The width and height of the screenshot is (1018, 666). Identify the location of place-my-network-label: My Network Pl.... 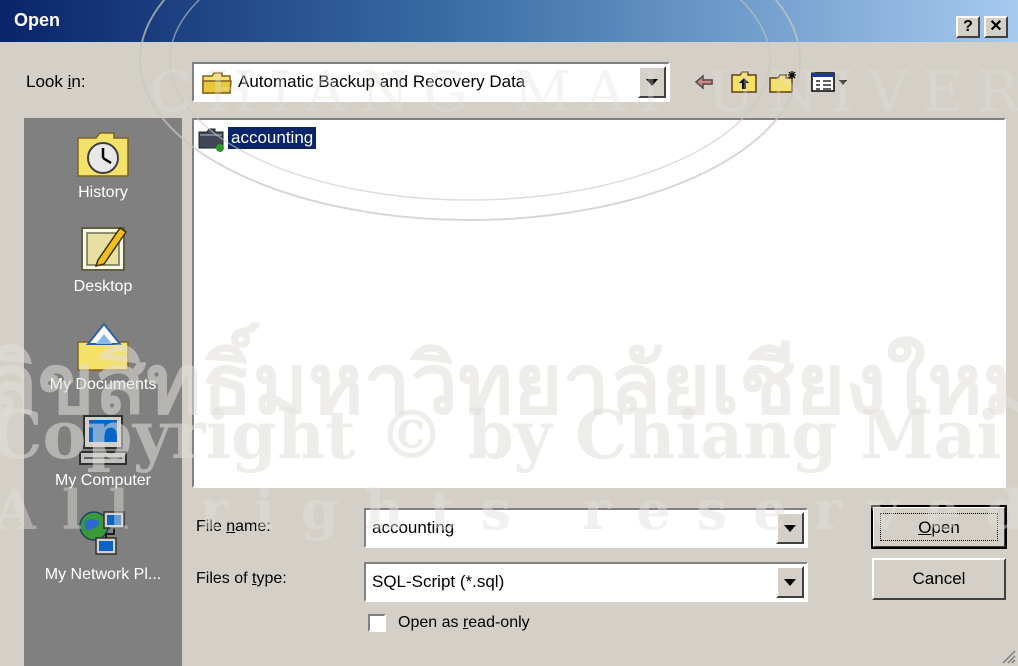
(103, 574).